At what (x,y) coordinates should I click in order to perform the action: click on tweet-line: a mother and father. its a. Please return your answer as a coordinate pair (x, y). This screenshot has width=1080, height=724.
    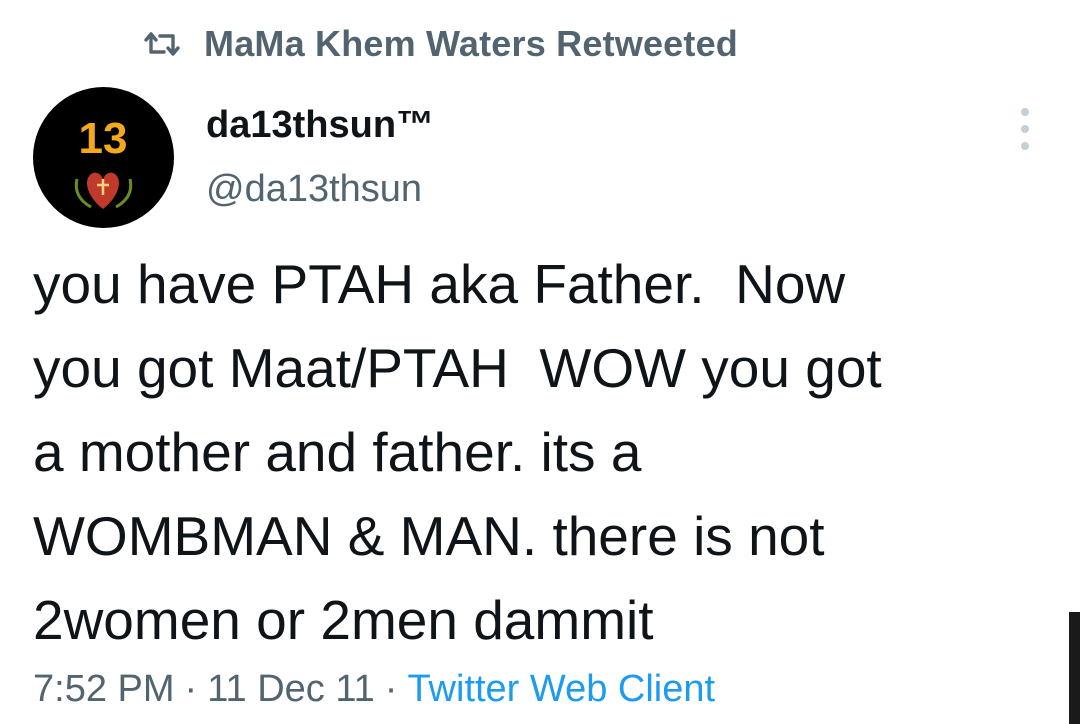
    Looking at the image, I should click on (337, 452).